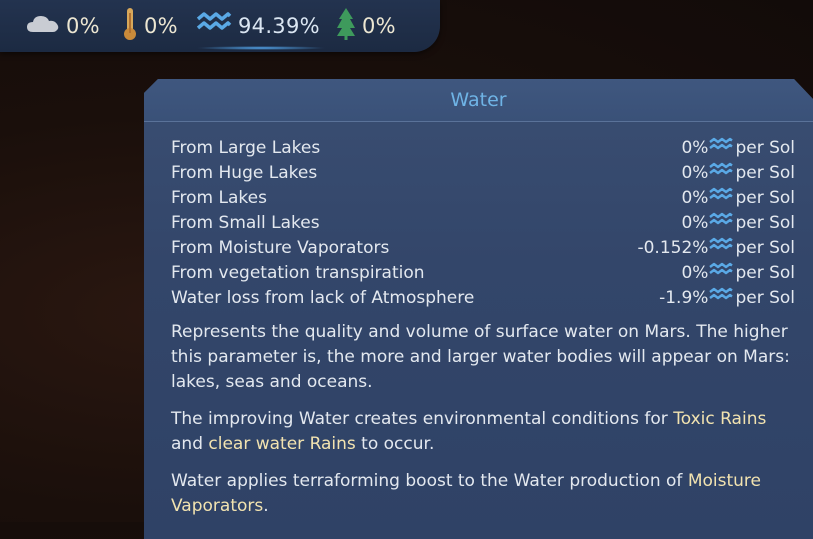 The width and height of the screenshot is (813, 539). What do you see at coordinates (684, 297) in the screenshot?
I see `row-value: -1.9%` at bounding box center [684, 297].